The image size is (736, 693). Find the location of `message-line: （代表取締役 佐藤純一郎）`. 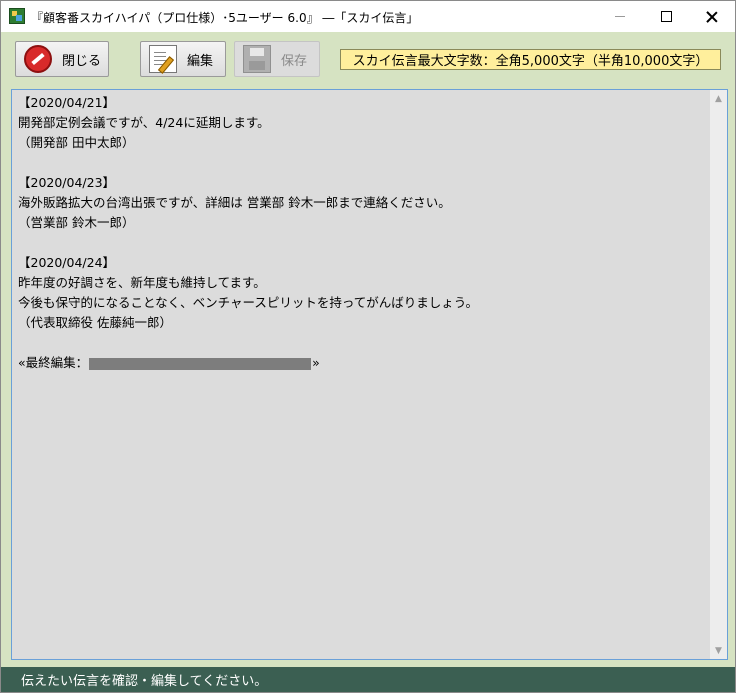

message-line: （代表取締役 佐藤純一郎） is located at coordinates (95, 322).